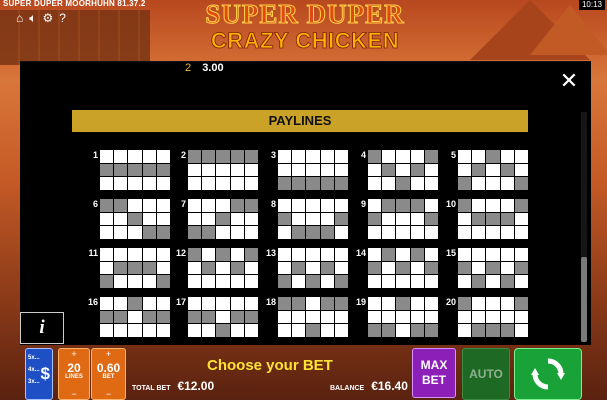  I want to click on bet-minus-button: −, so click(108, 394).